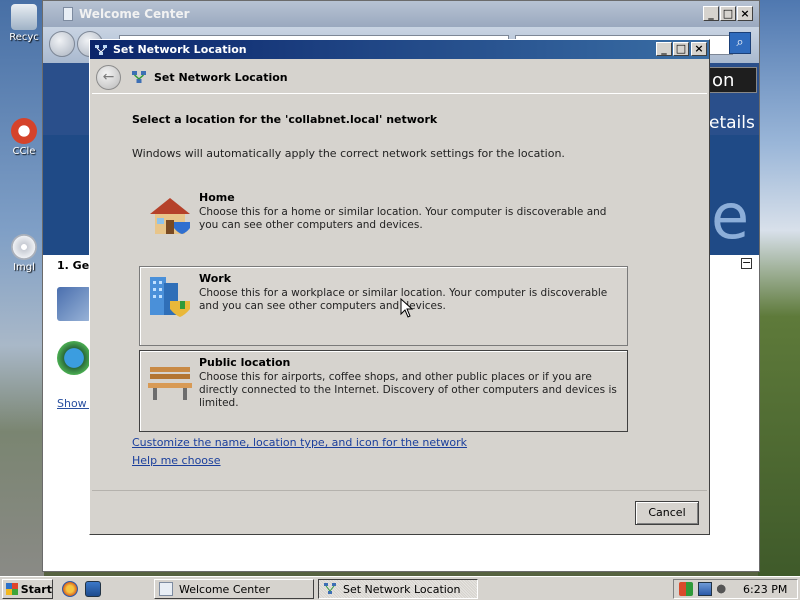 Image resolution: width=800 pixels, height=600 pixels. I want to click on house-icon, so click(170, 216).